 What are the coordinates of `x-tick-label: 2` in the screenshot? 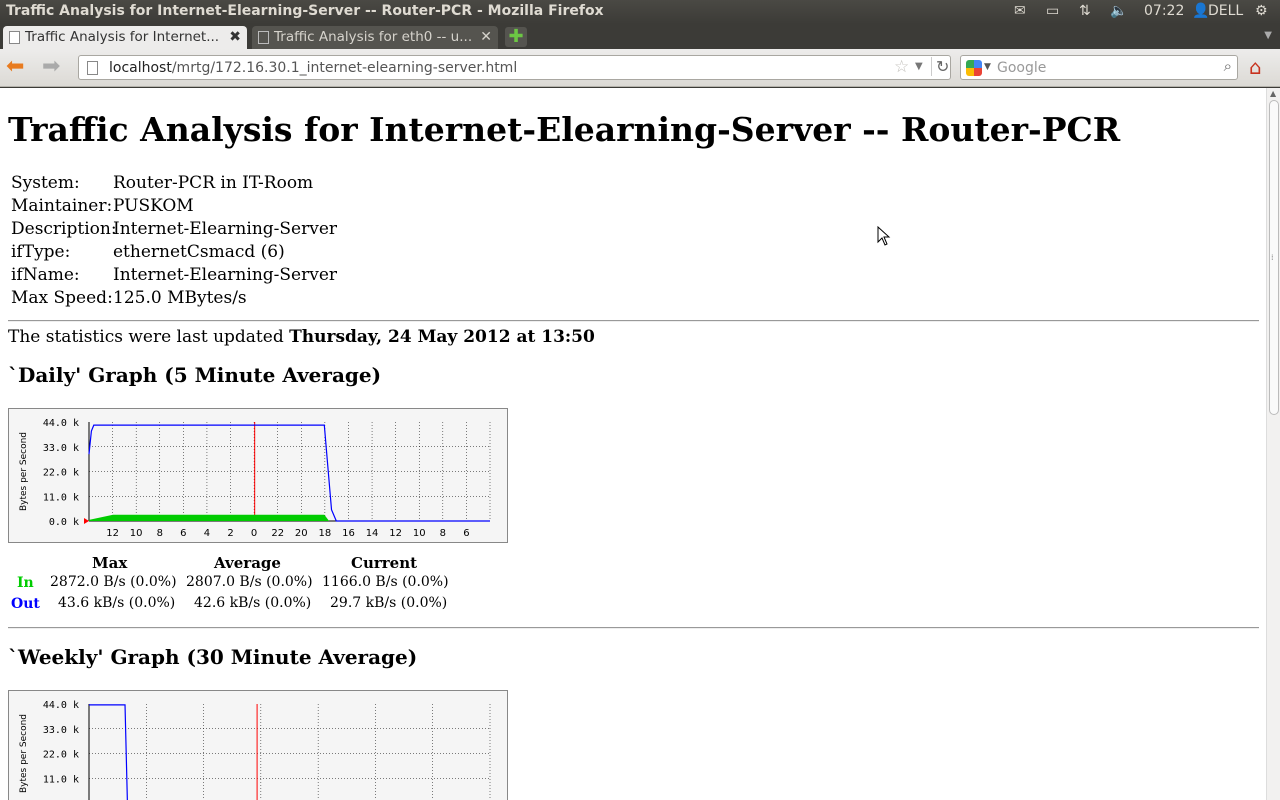 It's located at (230, 533).